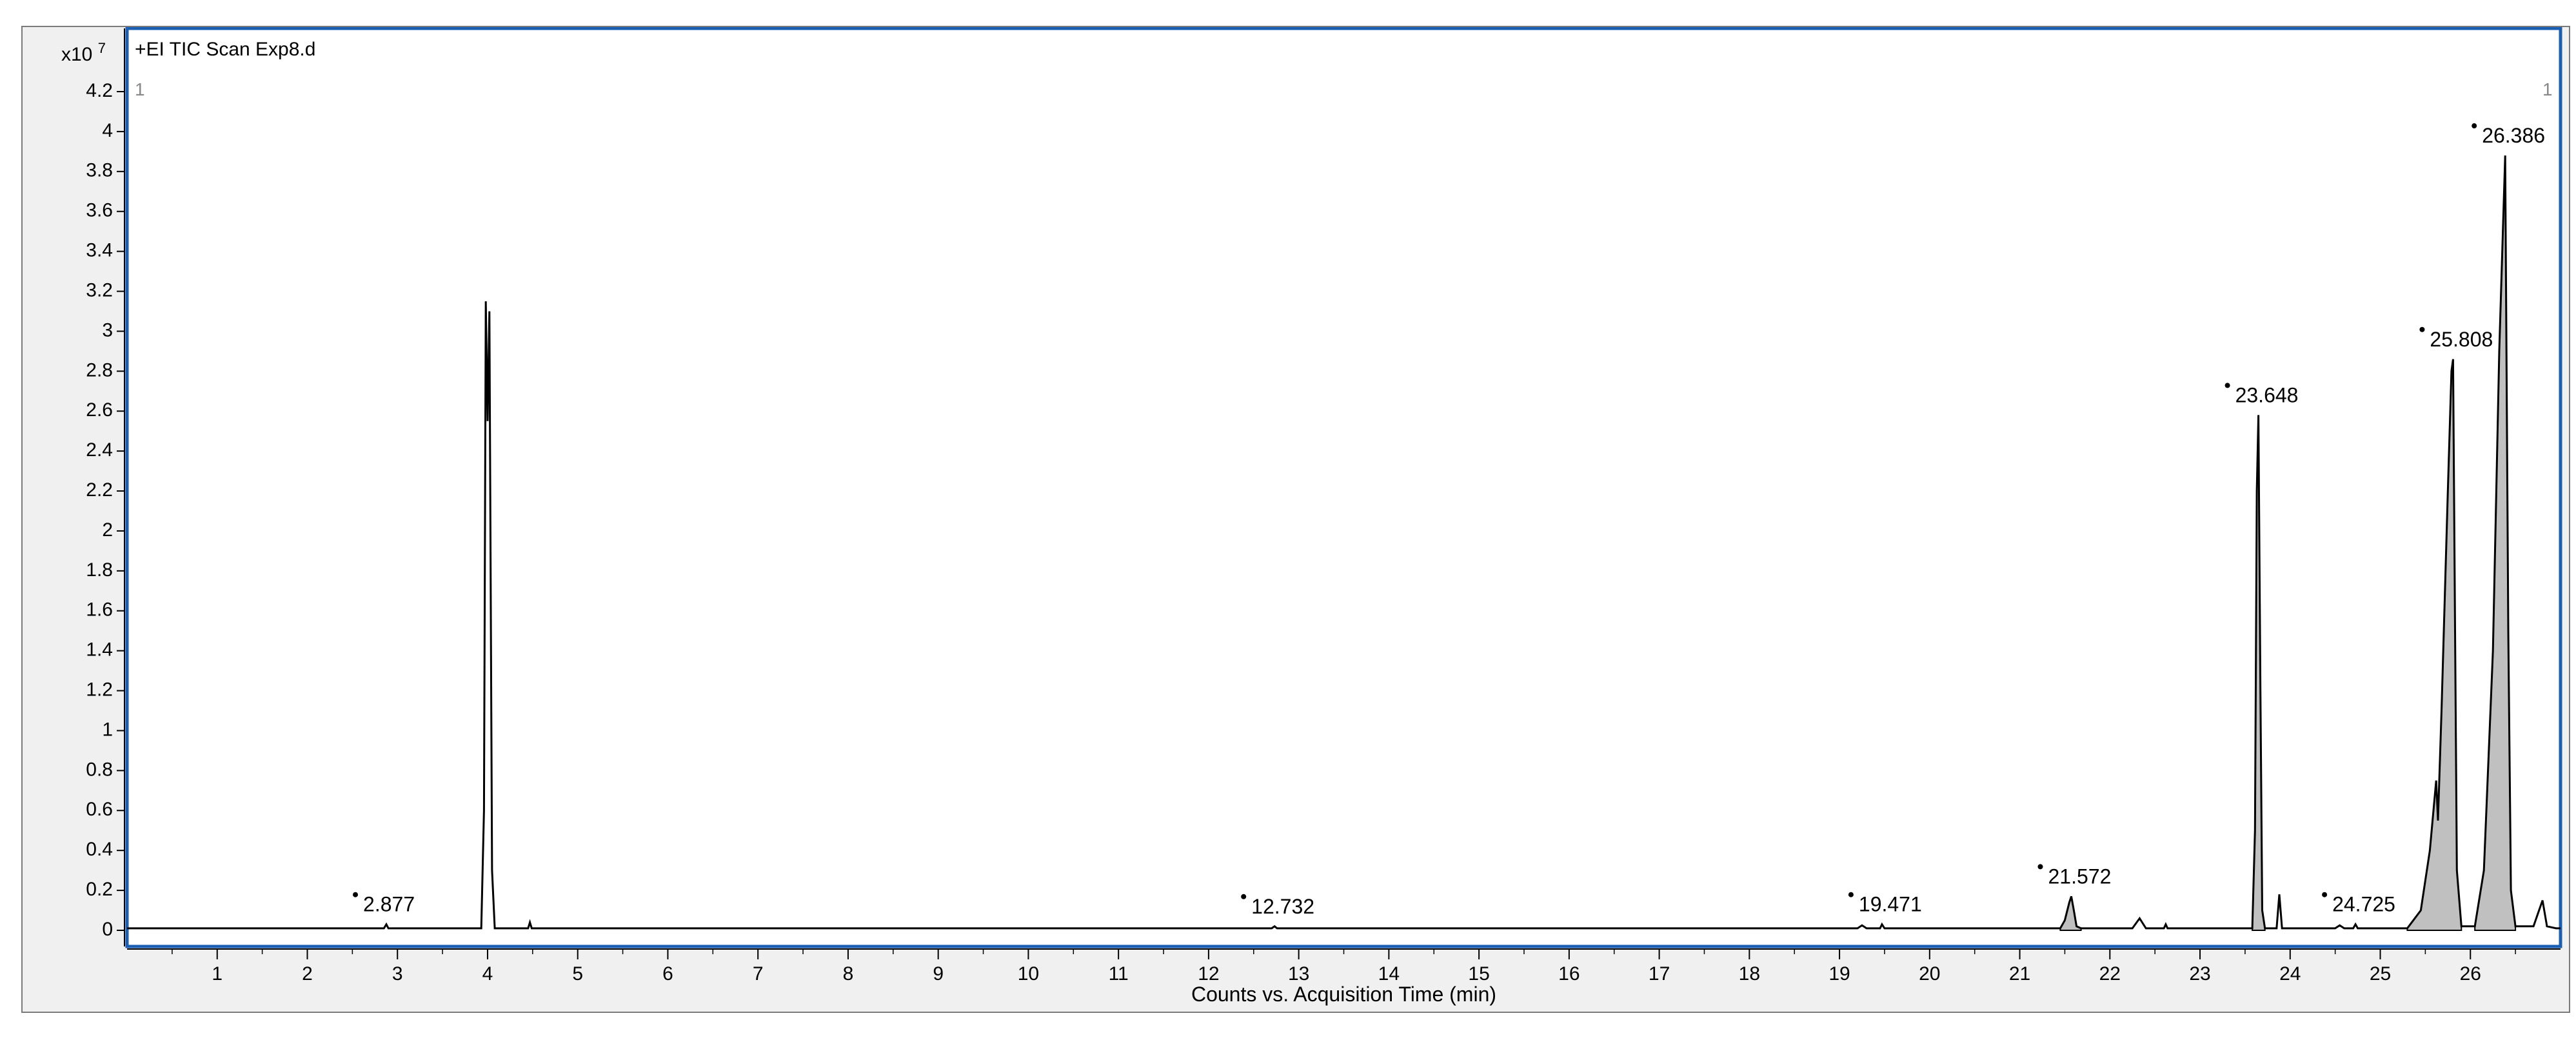  I want to click on peak-annotation: 25.808, so click(2456, 339).